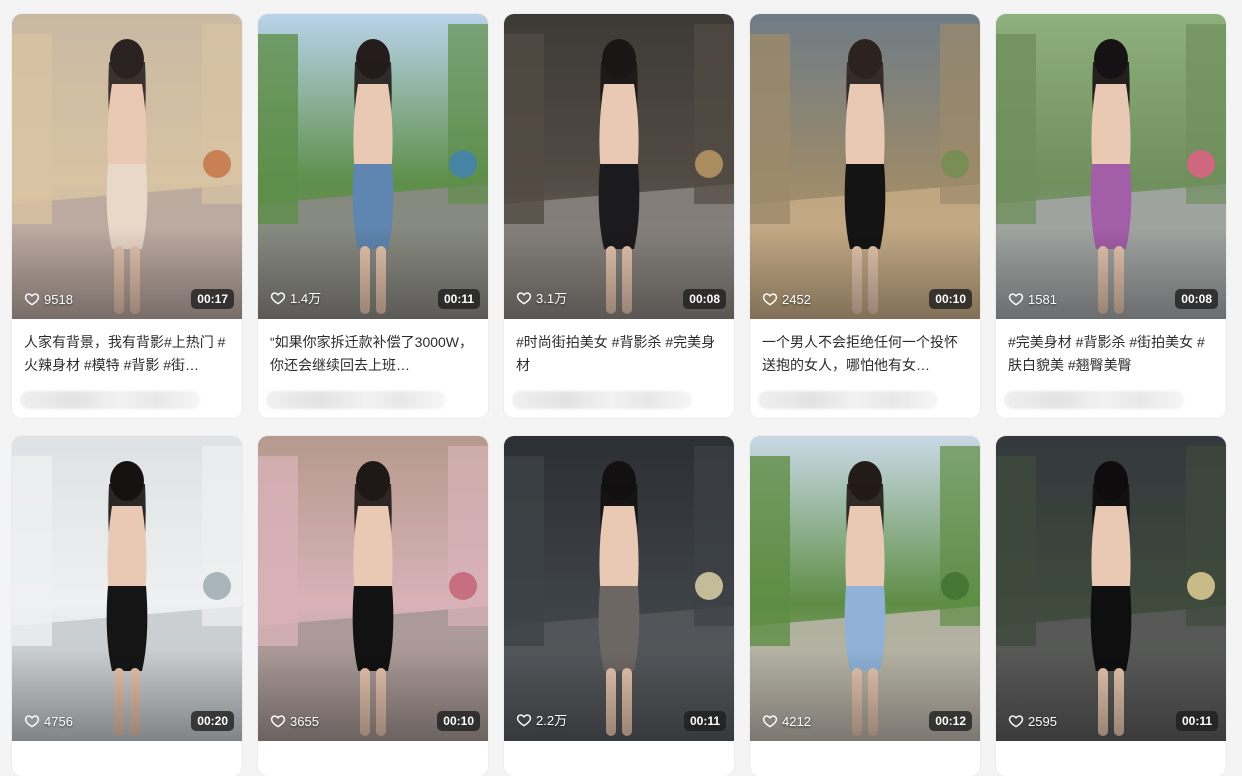 The height and width of the screenshot is (776, 1242). I want to click on video-thumbnail: 2452 00:10, so click(865, 166).